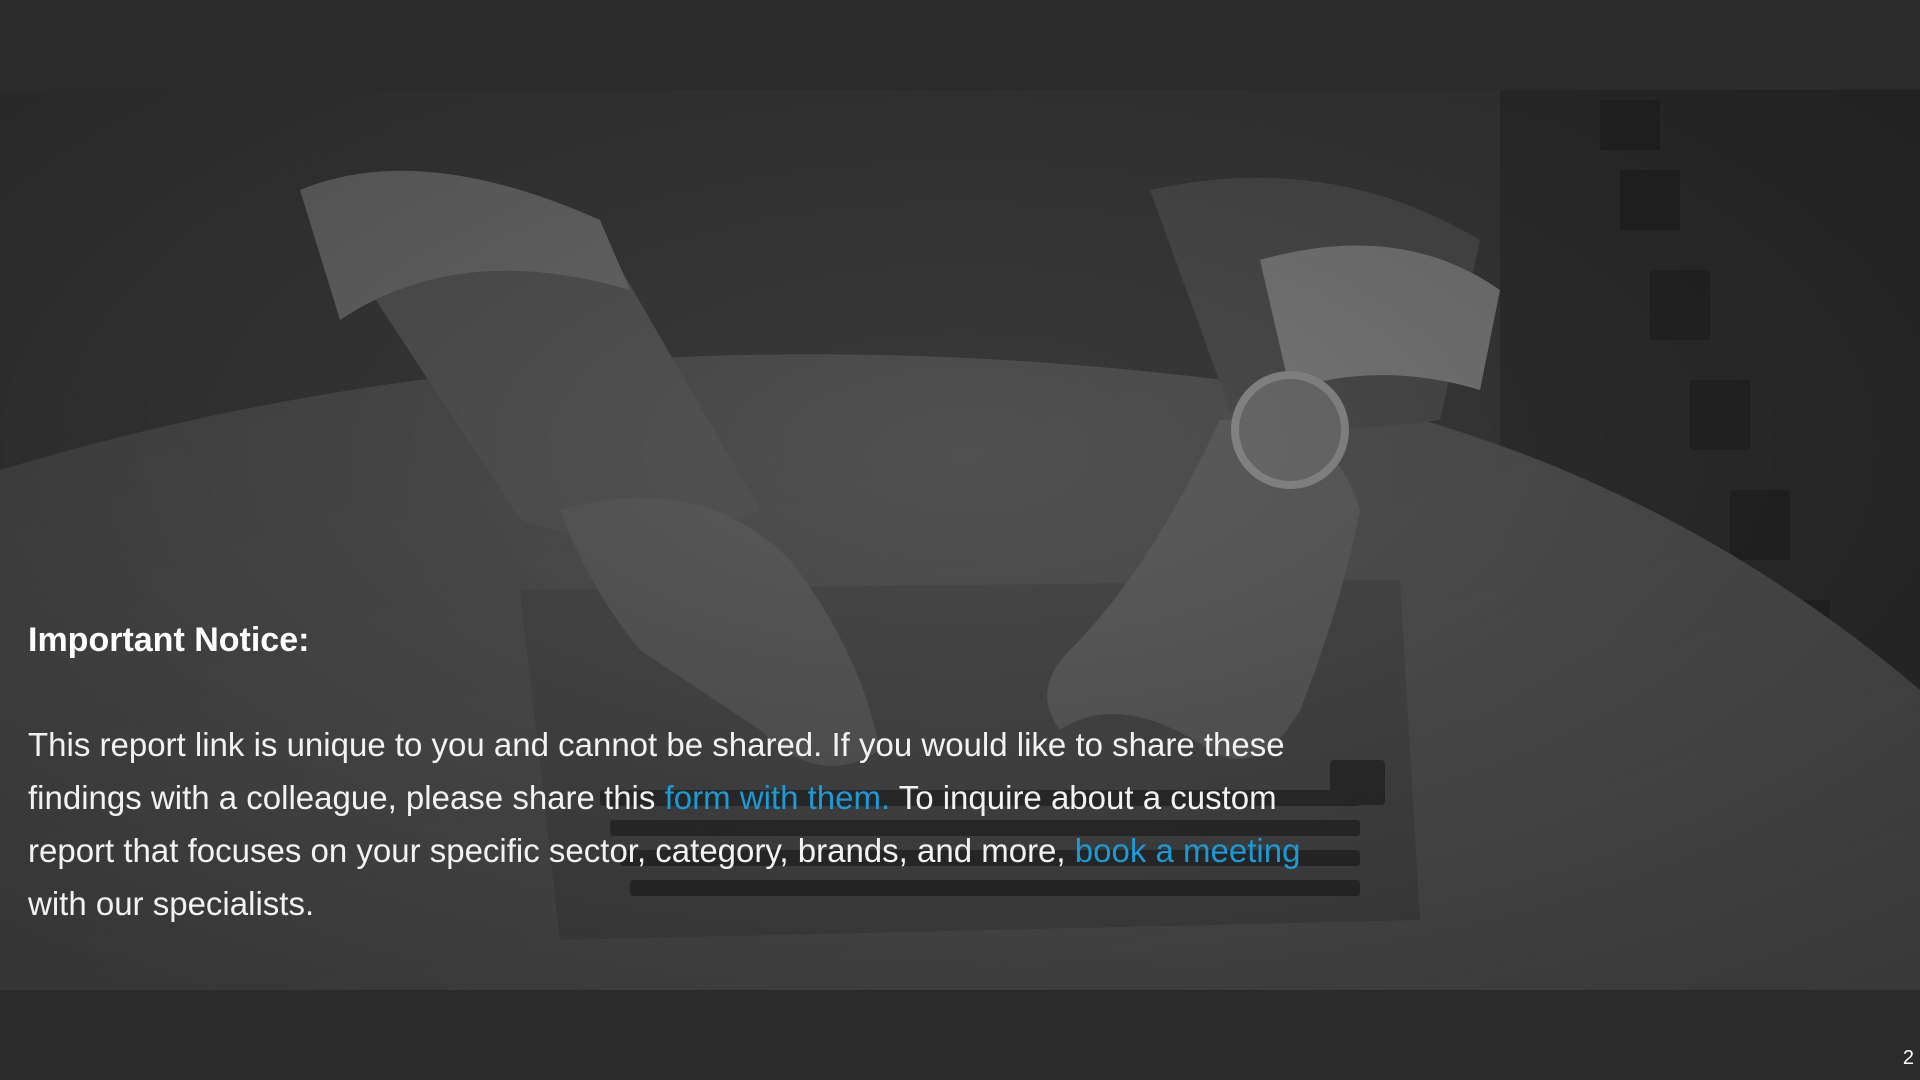 The height and width of the screenshot is (1080, 1920). What do you see at coordinates (1188, 850) in the screenshot?
I see `book-meeting-link: book a meeting` at bounding box center [1188, 850].